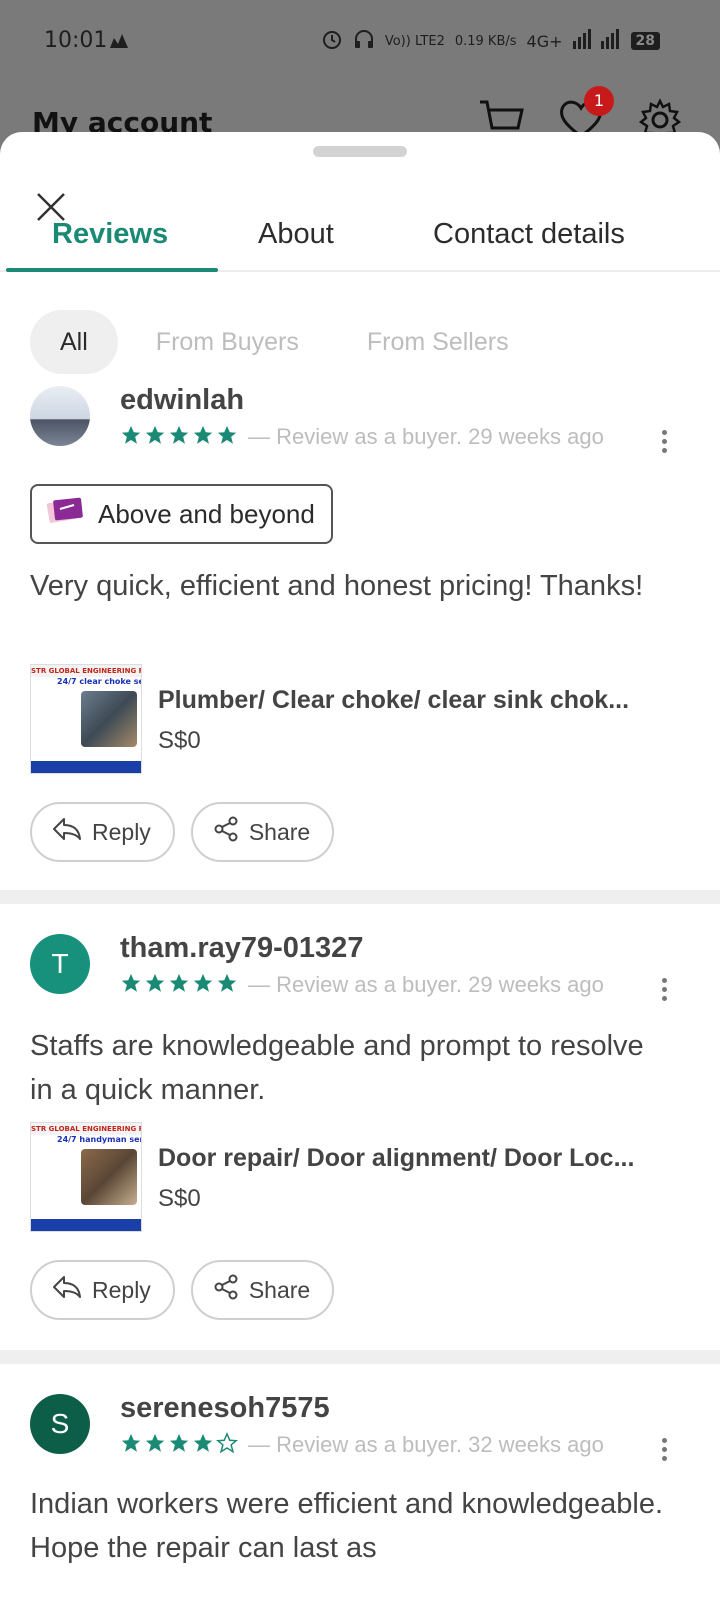 The width and height of the screenshot is (720, 1608). Describe the element at coordinates (360, 151) in the screenshot. I see `drag-handle` at that location.